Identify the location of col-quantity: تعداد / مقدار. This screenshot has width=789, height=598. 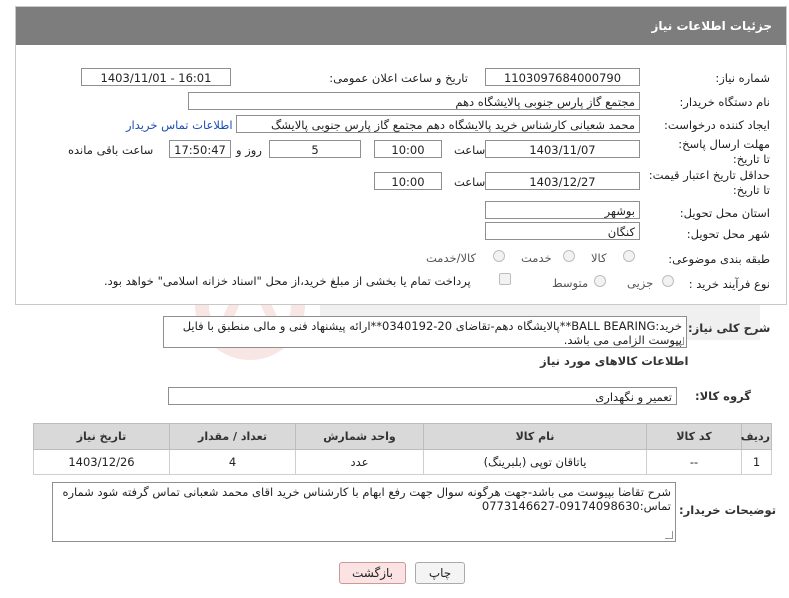
(232, 436).